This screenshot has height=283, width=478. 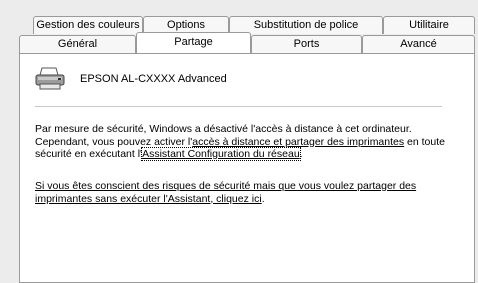 What do you see at coordinates (418, 44) in the screenshot?
I see `tab-avance: Avancé` at bounding box center [418, 44].